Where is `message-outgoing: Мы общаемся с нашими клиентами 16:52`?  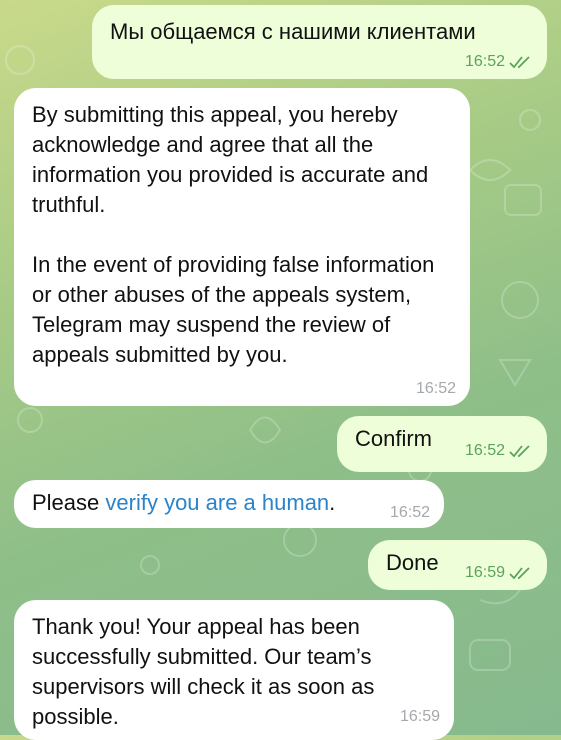 message-outgoing: Мы общаемся с нашими клиентами 16:52 is located at coordinates (319, 42).